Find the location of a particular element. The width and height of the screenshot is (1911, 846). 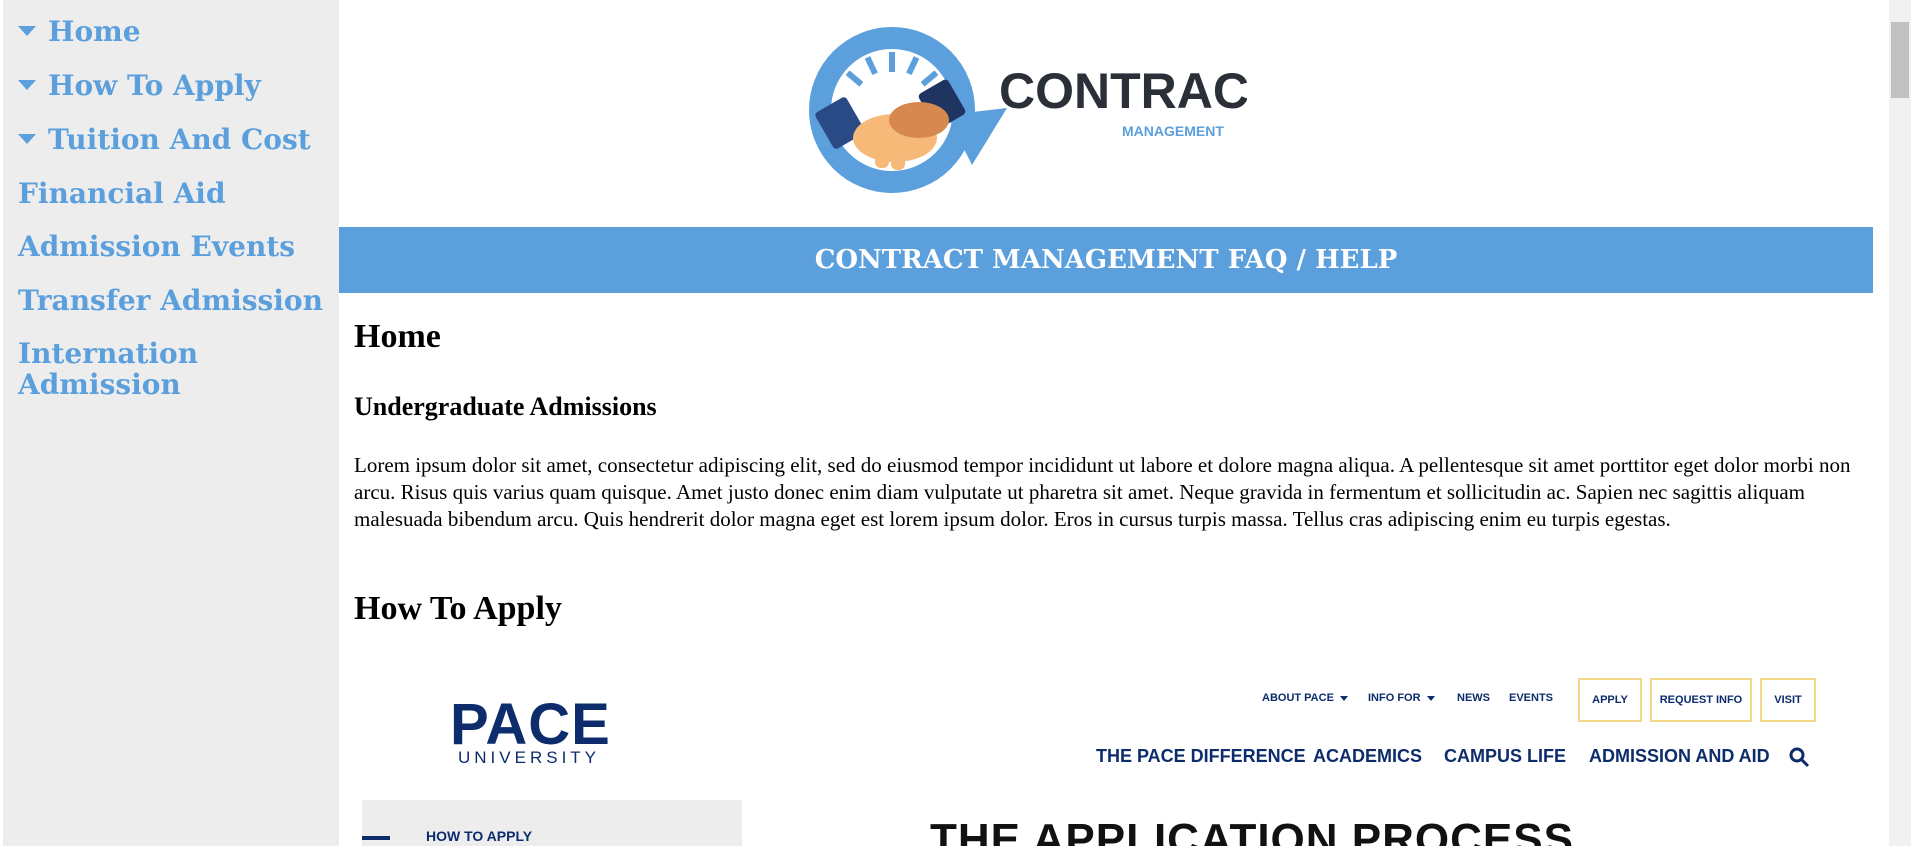

contract-management-logo: CONTRACT MANAGEMENT is located at coordinates (1028, 110).